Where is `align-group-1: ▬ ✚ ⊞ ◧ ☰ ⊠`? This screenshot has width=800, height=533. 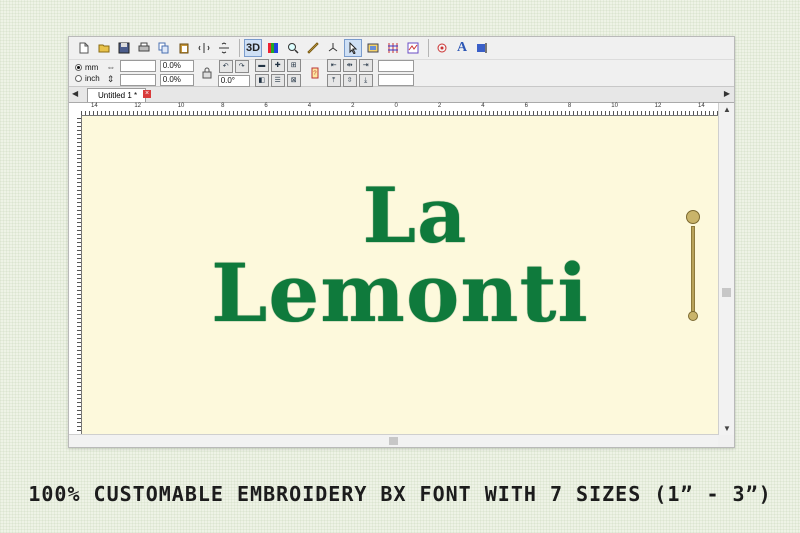
align-group-1: ▬ ✚ ⊞ ◧ ☰ ⊠ is located at coordinates (278, 73).